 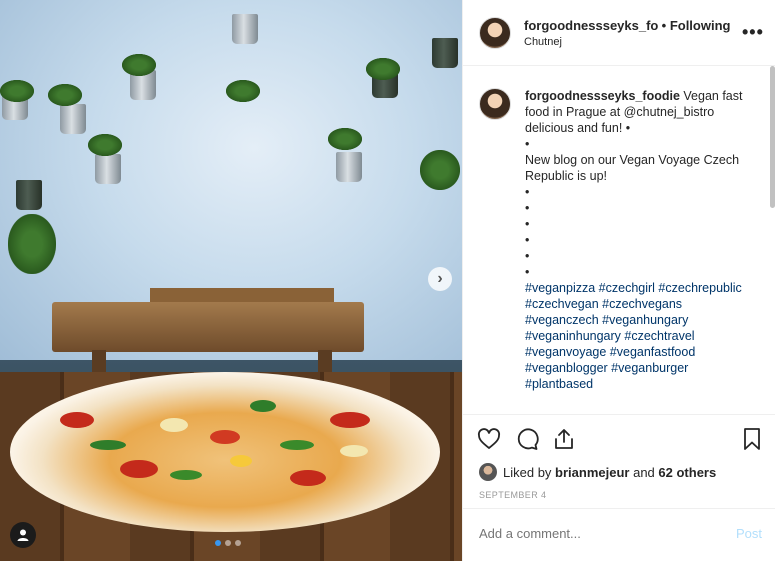 What do you see at coordinates (592, 472) in the screenshot?
I see `liker-username-link: brianmejeur` at bounding box center [592, 472].